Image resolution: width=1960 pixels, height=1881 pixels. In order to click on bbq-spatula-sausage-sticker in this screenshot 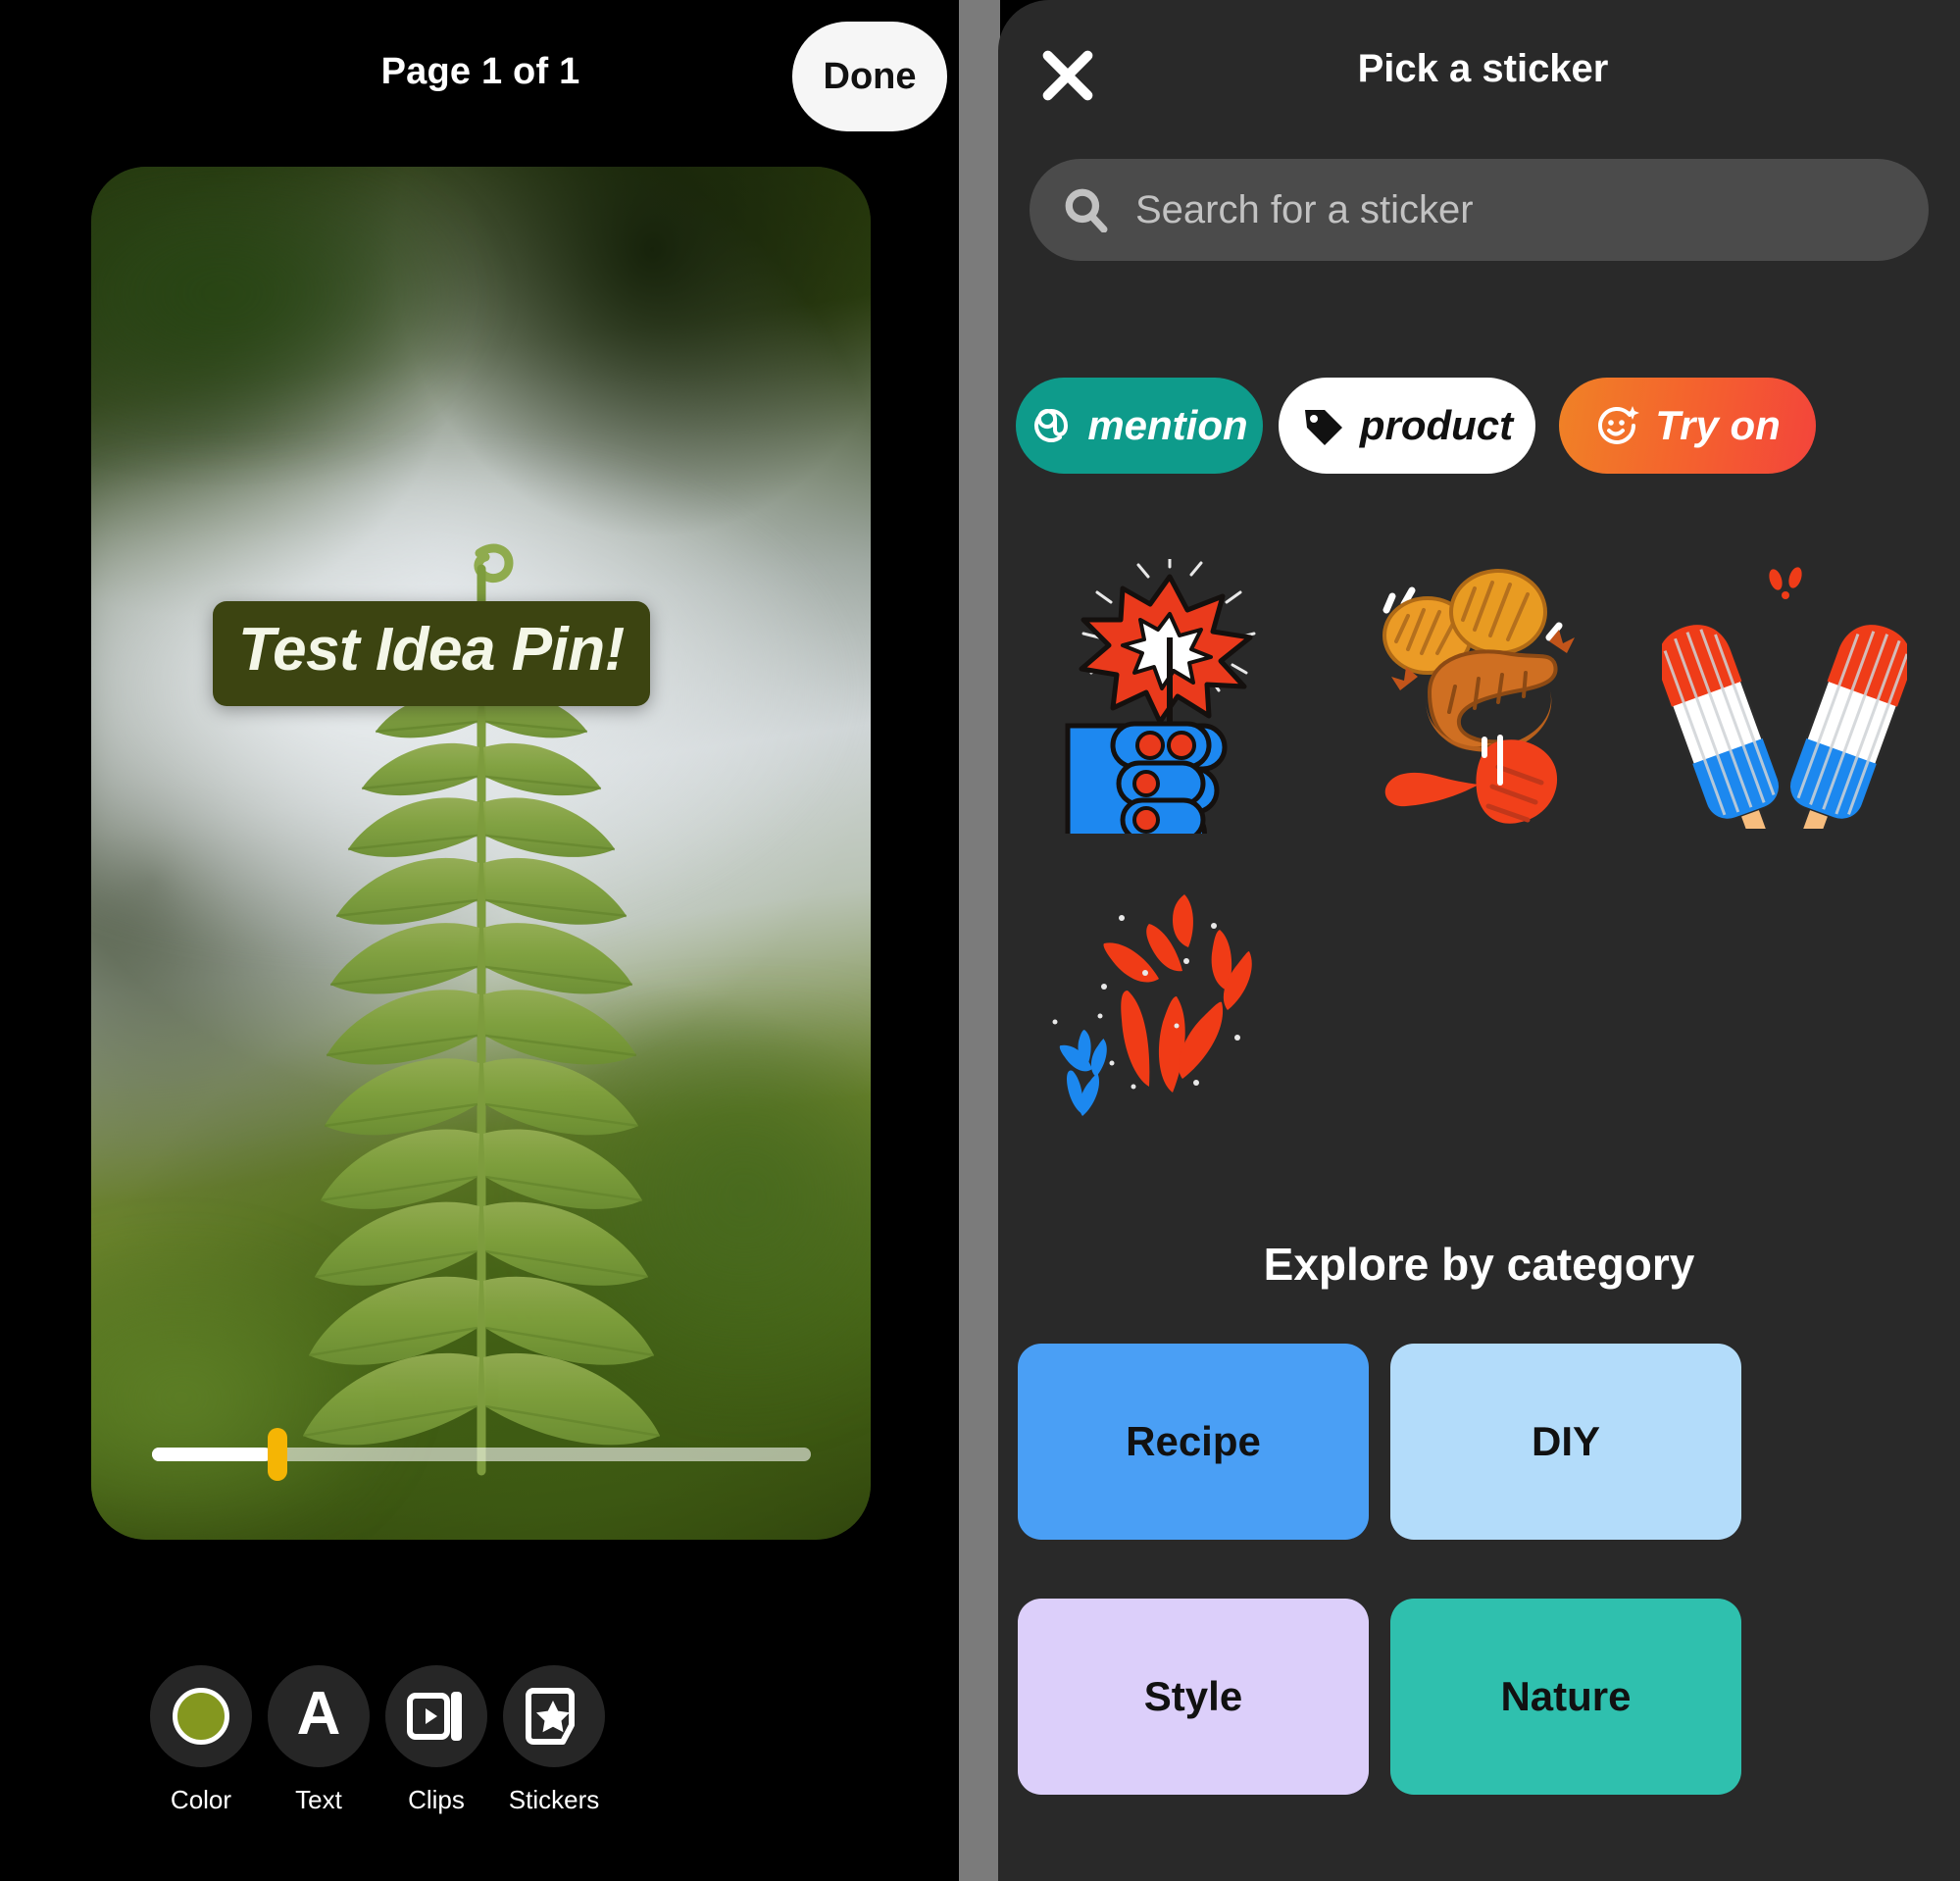, I will do `click(1478, 696)`.